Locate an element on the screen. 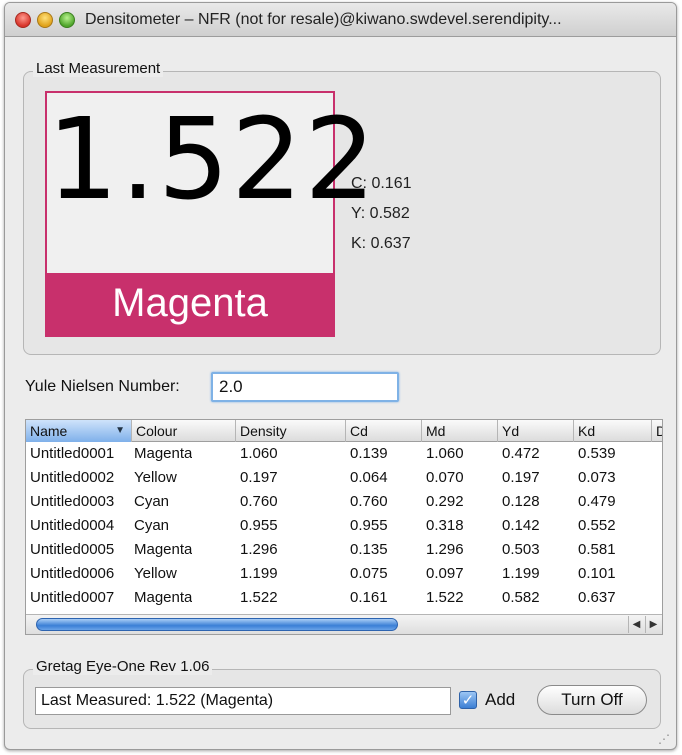 This screenshot has width=682, height=755. table-cell: 0.472 is located at coordinates (521, 453).